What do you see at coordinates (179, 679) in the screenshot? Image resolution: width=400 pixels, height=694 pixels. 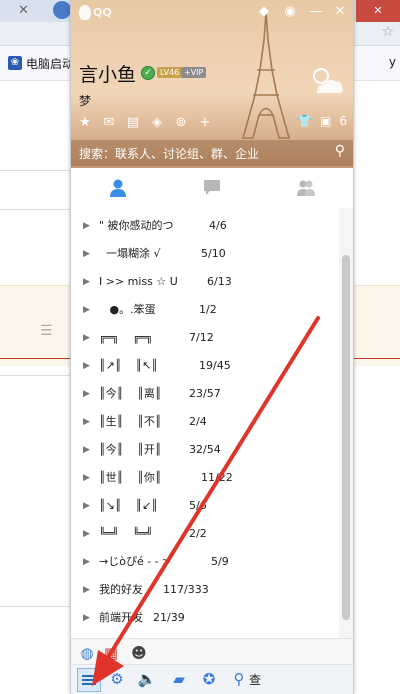 I see `folder-icon: ▰` at bounding box center [179, 679].